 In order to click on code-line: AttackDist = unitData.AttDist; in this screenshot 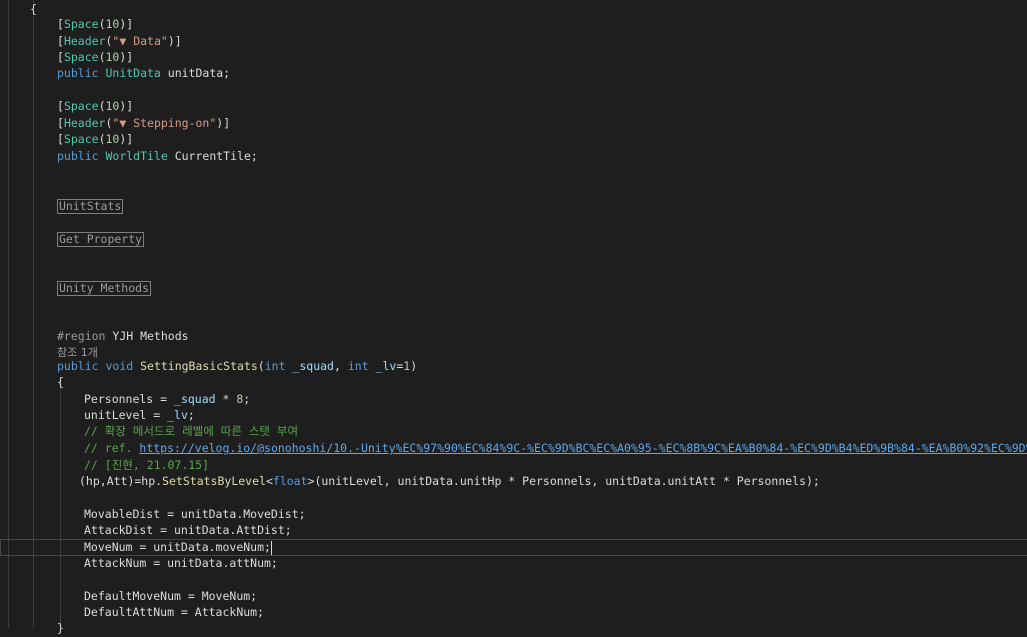, I will do `click(513, 530)`.